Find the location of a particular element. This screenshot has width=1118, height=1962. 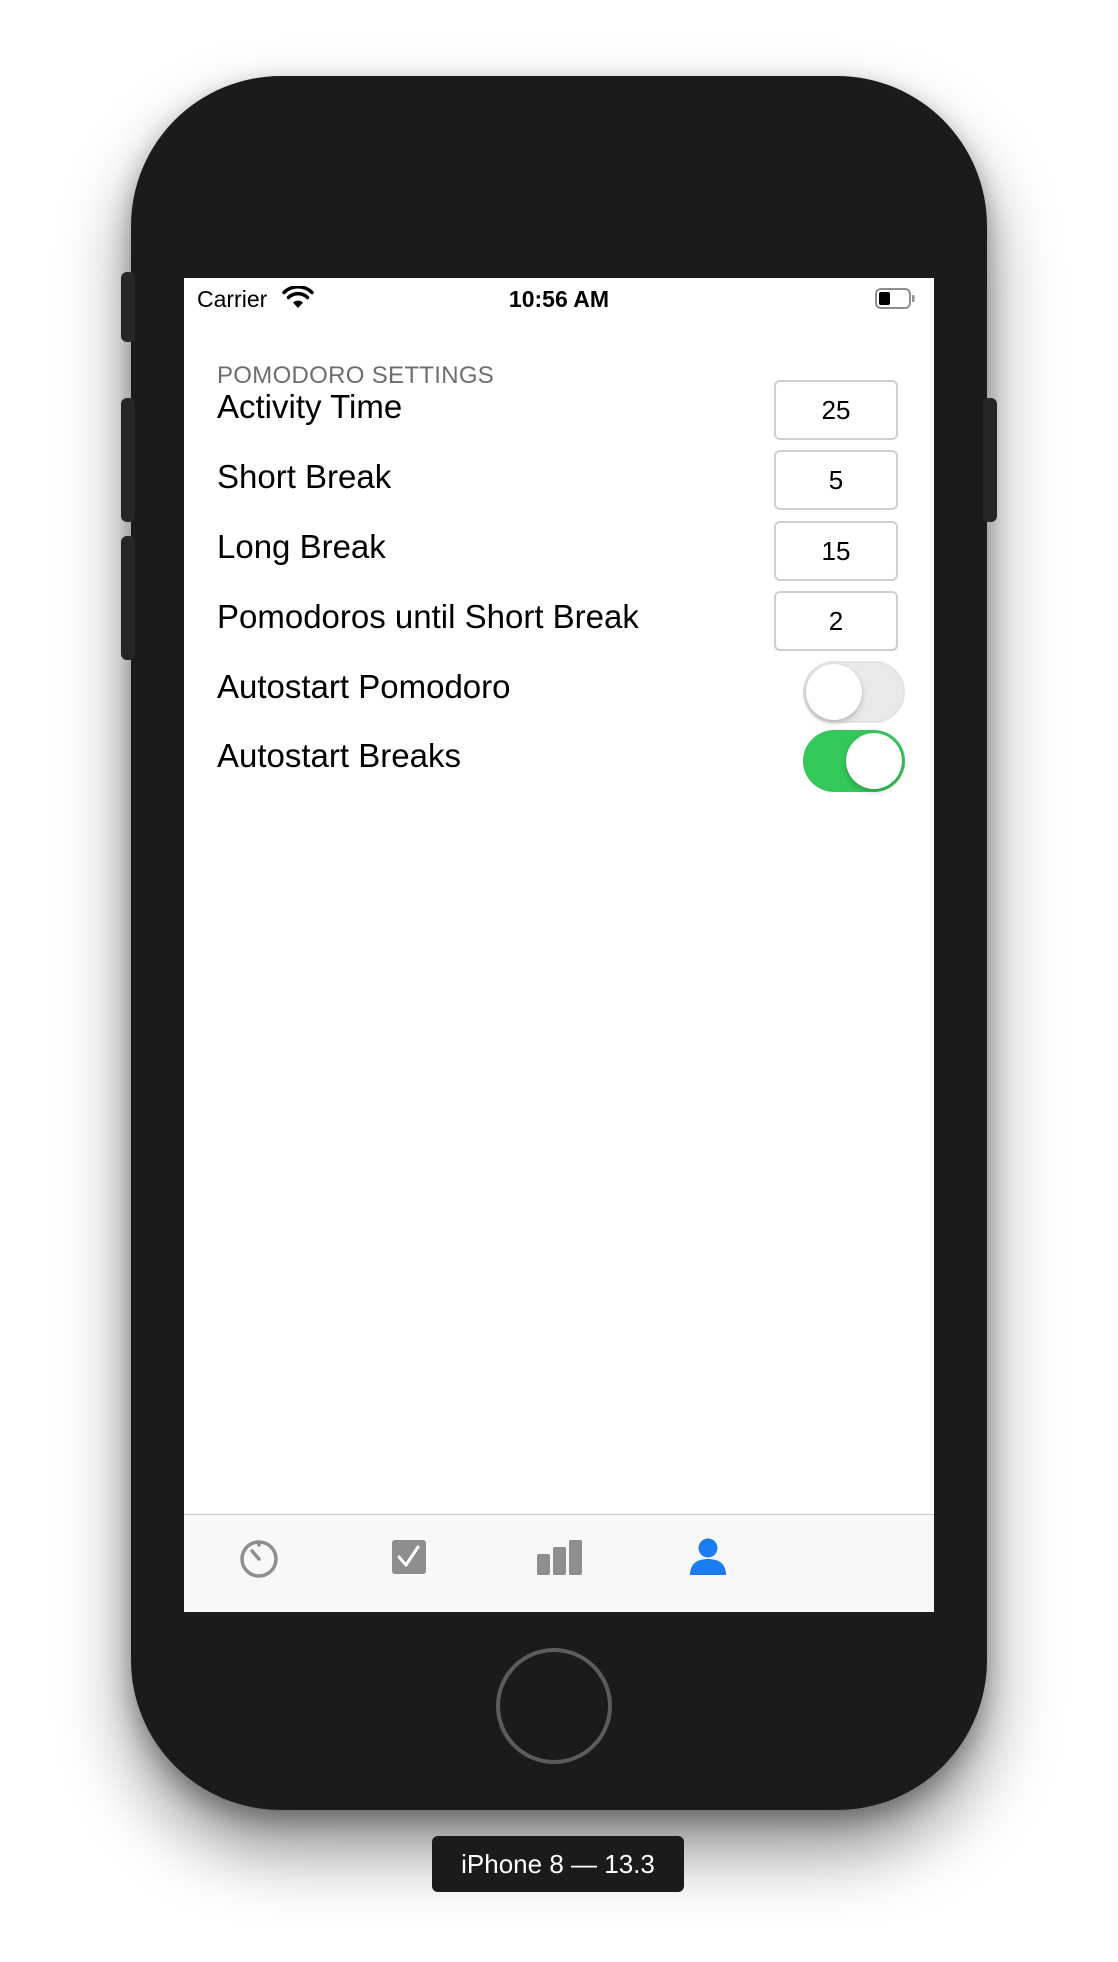

home-button is located at coordinates (554, 1706).